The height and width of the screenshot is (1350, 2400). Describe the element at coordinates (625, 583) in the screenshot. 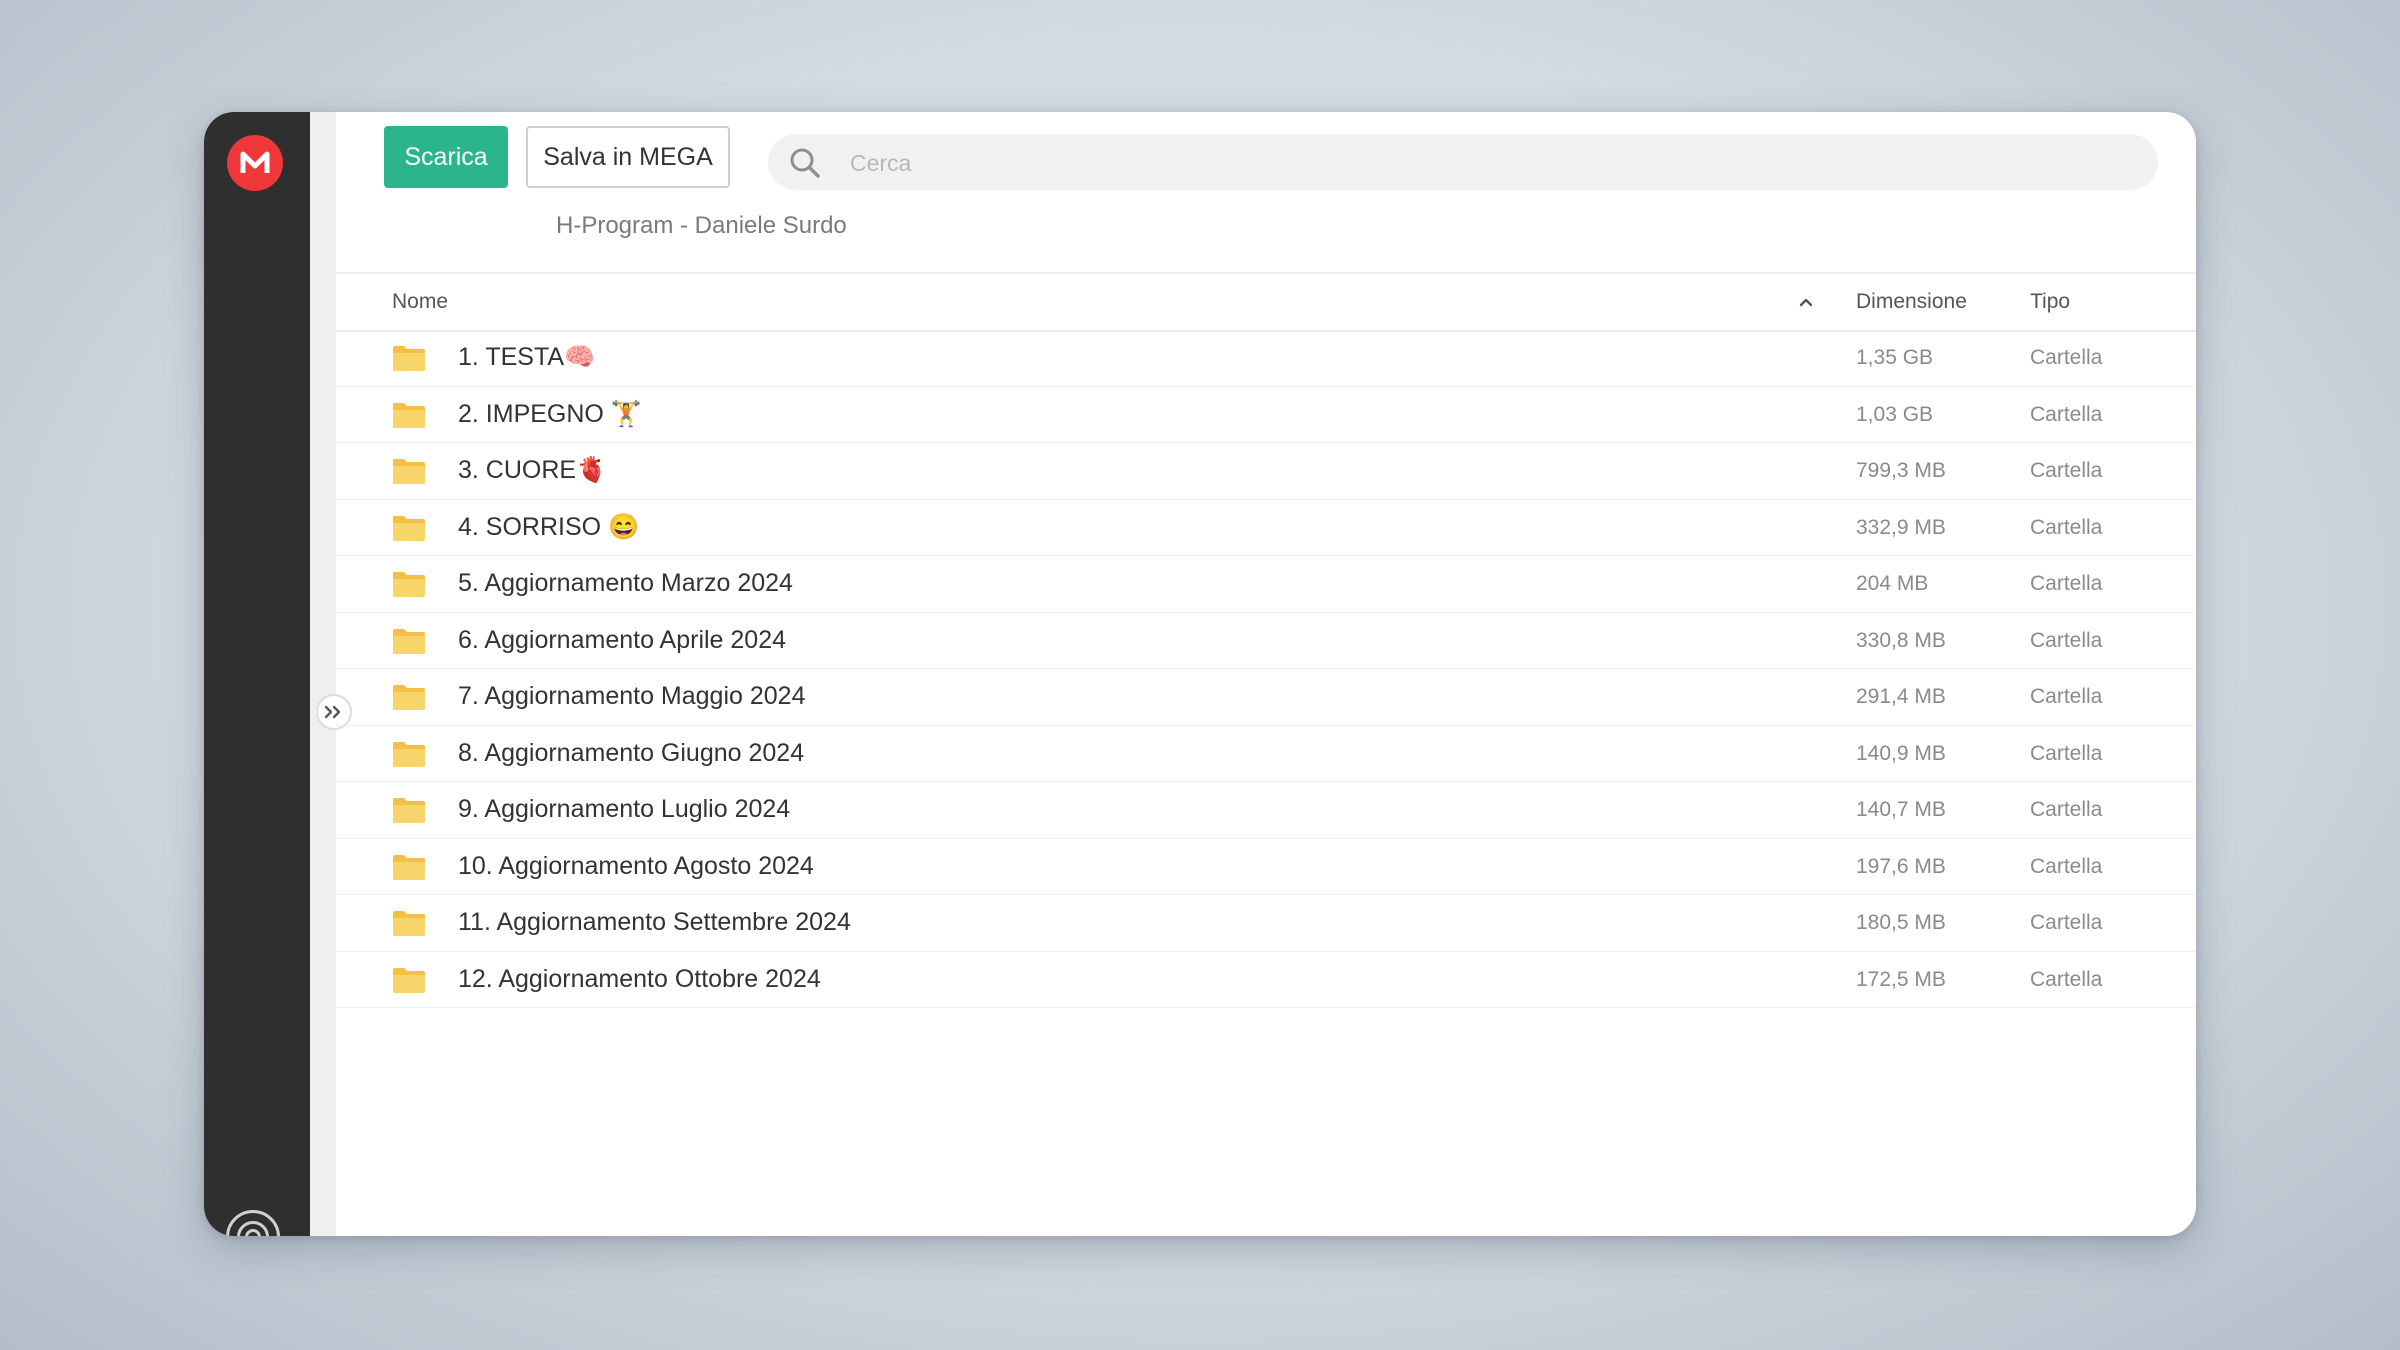

I see `row-name: 5. Aggiornamento Marzo 2024` at that location.